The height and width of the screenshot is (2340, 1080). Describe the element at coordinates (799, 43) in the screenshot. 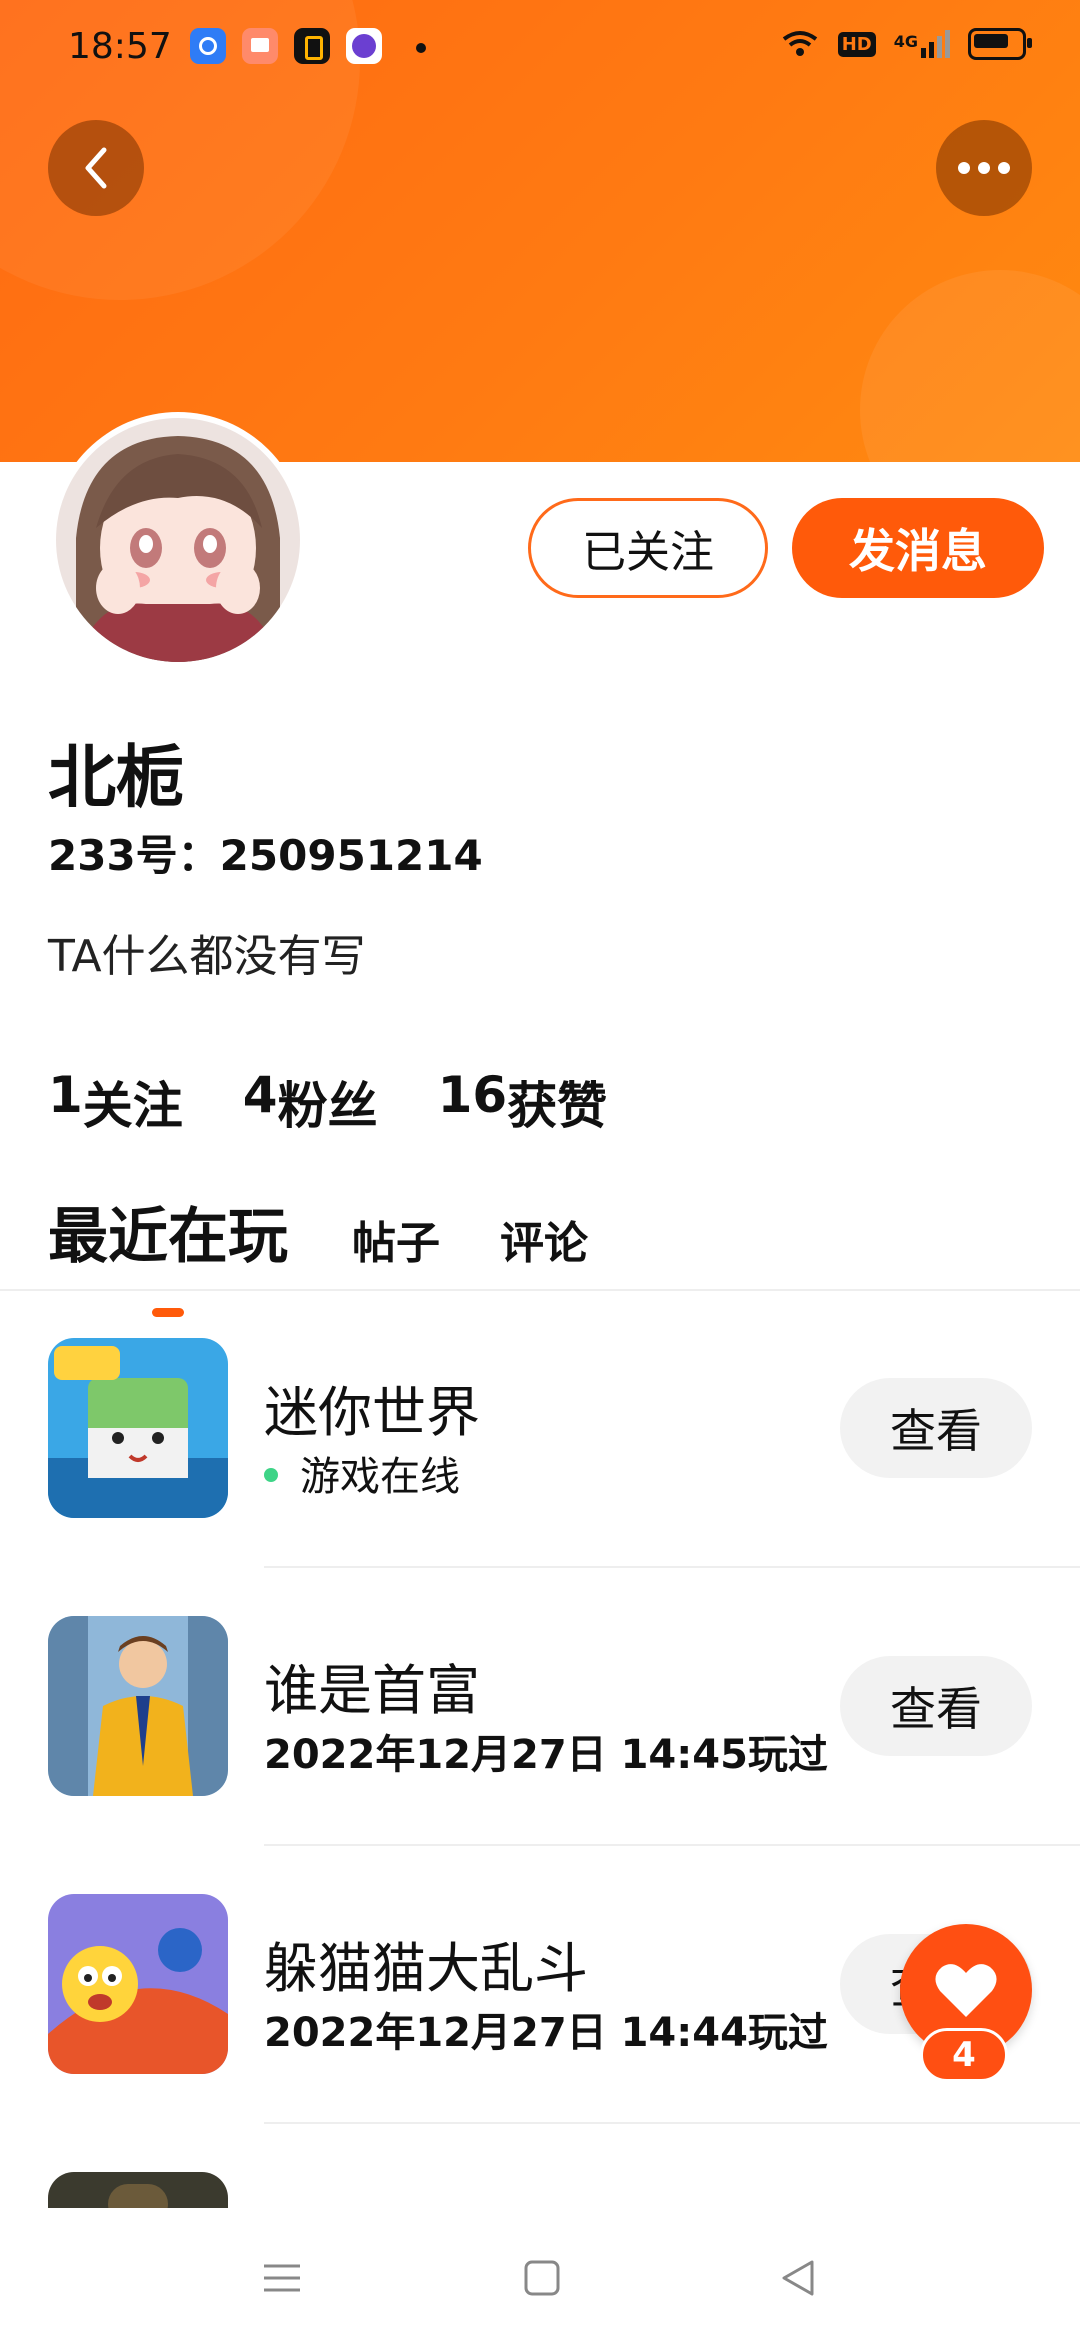

I see `wifi-icon` at that location.